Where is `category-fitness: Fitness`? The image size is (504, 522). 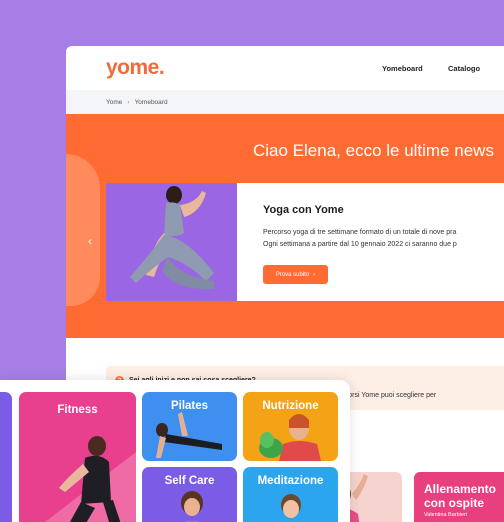 category-fitness: Fitness is located at coordinates (77, 457).